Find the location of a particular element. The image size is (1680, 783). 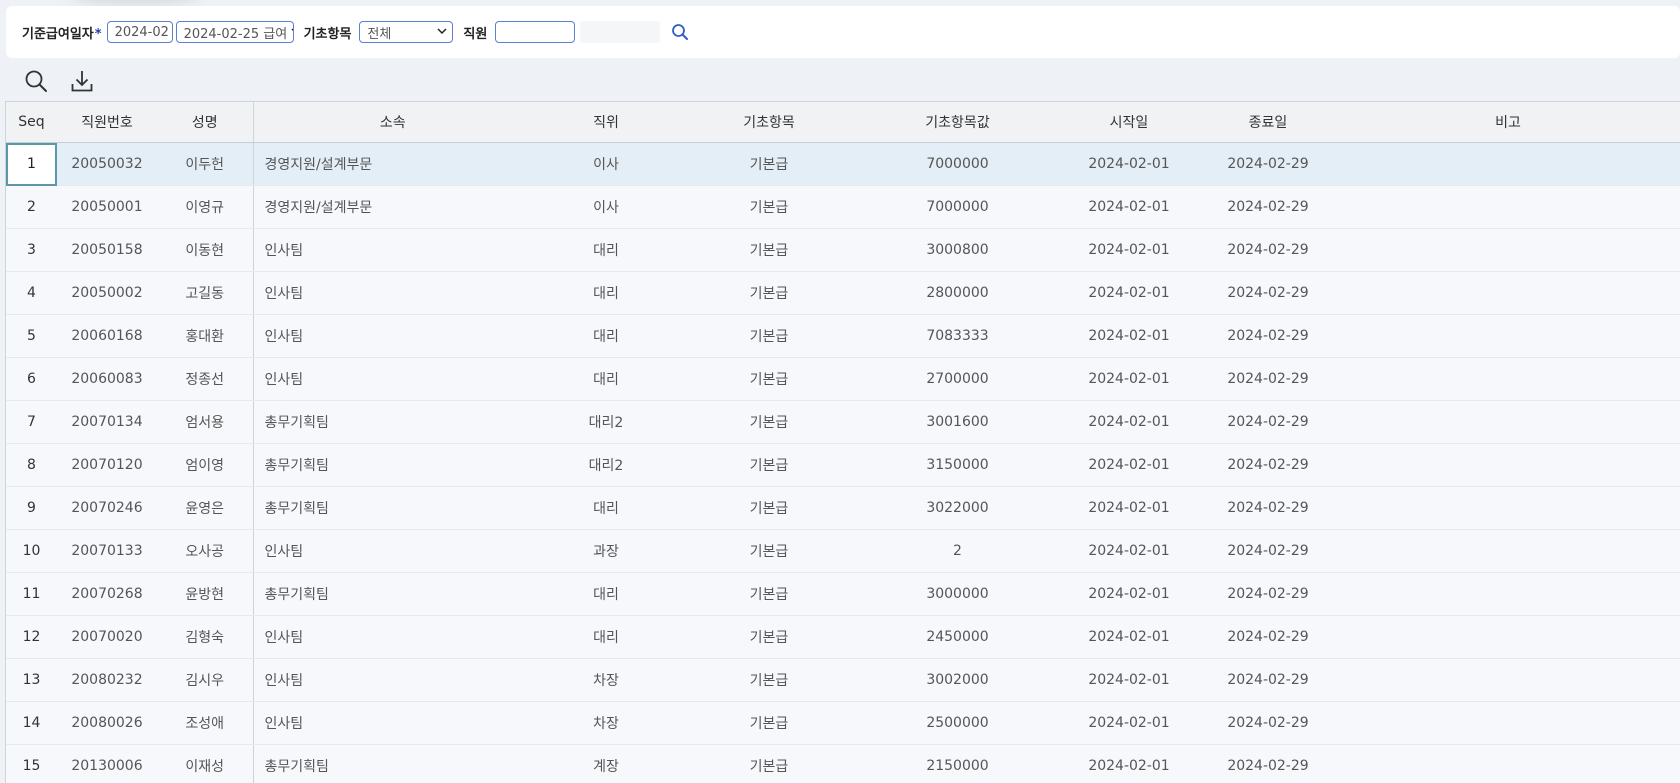

cell-seq: 9 is located at coordinates (31, 508).